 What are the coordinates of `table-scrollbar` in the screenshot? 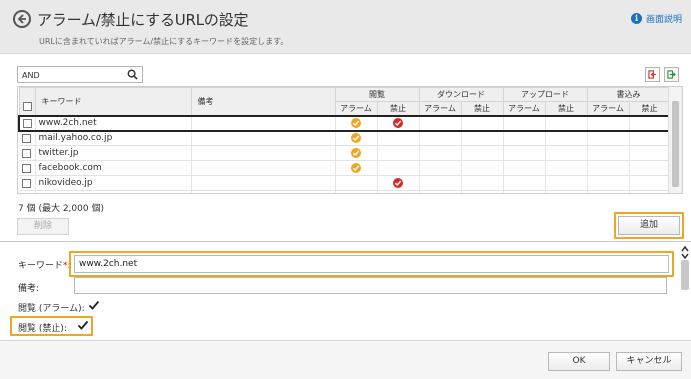 It's located at (675, 140).